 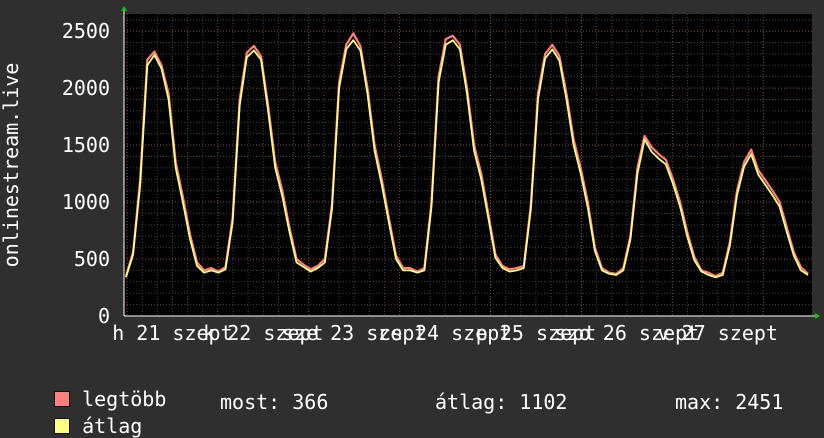 What do you see at coordinates (86, 173) in the screenshot?
I see `y-tick-labels: 0 500 1000 1500 2000 2500` at bounding box center [86, 173].